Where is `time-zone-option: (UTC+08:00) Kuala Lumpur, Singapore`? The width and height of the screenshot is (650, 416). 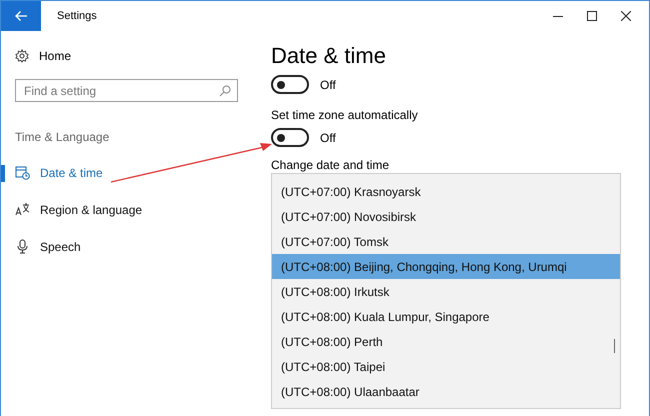 time-zone-option: (UTC+08:00) Kuala Lumpur, Singapore is located at coordinates (446, 316).